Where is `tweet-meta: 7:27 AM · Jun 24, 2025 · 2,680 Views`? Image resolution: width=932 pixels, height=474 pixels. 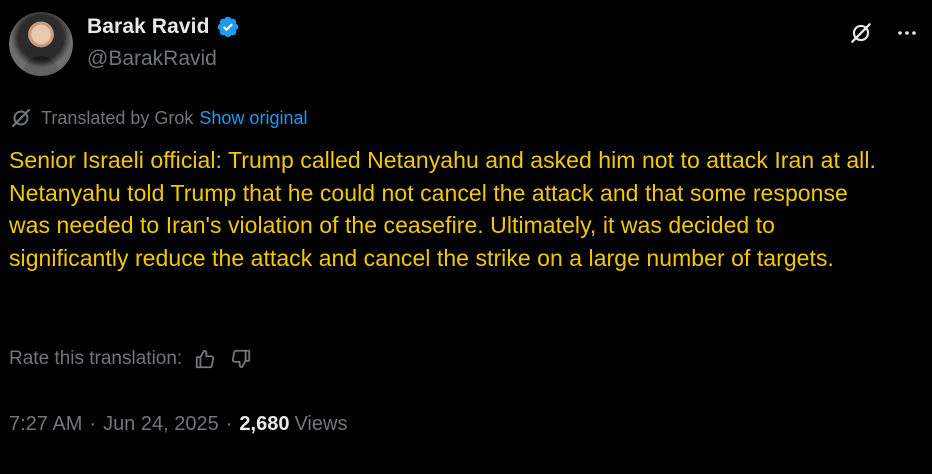 tweet-meta: 7:27 AM · Jun 24, 2025 · 2,680 Views is located at coordinates (178, 424).